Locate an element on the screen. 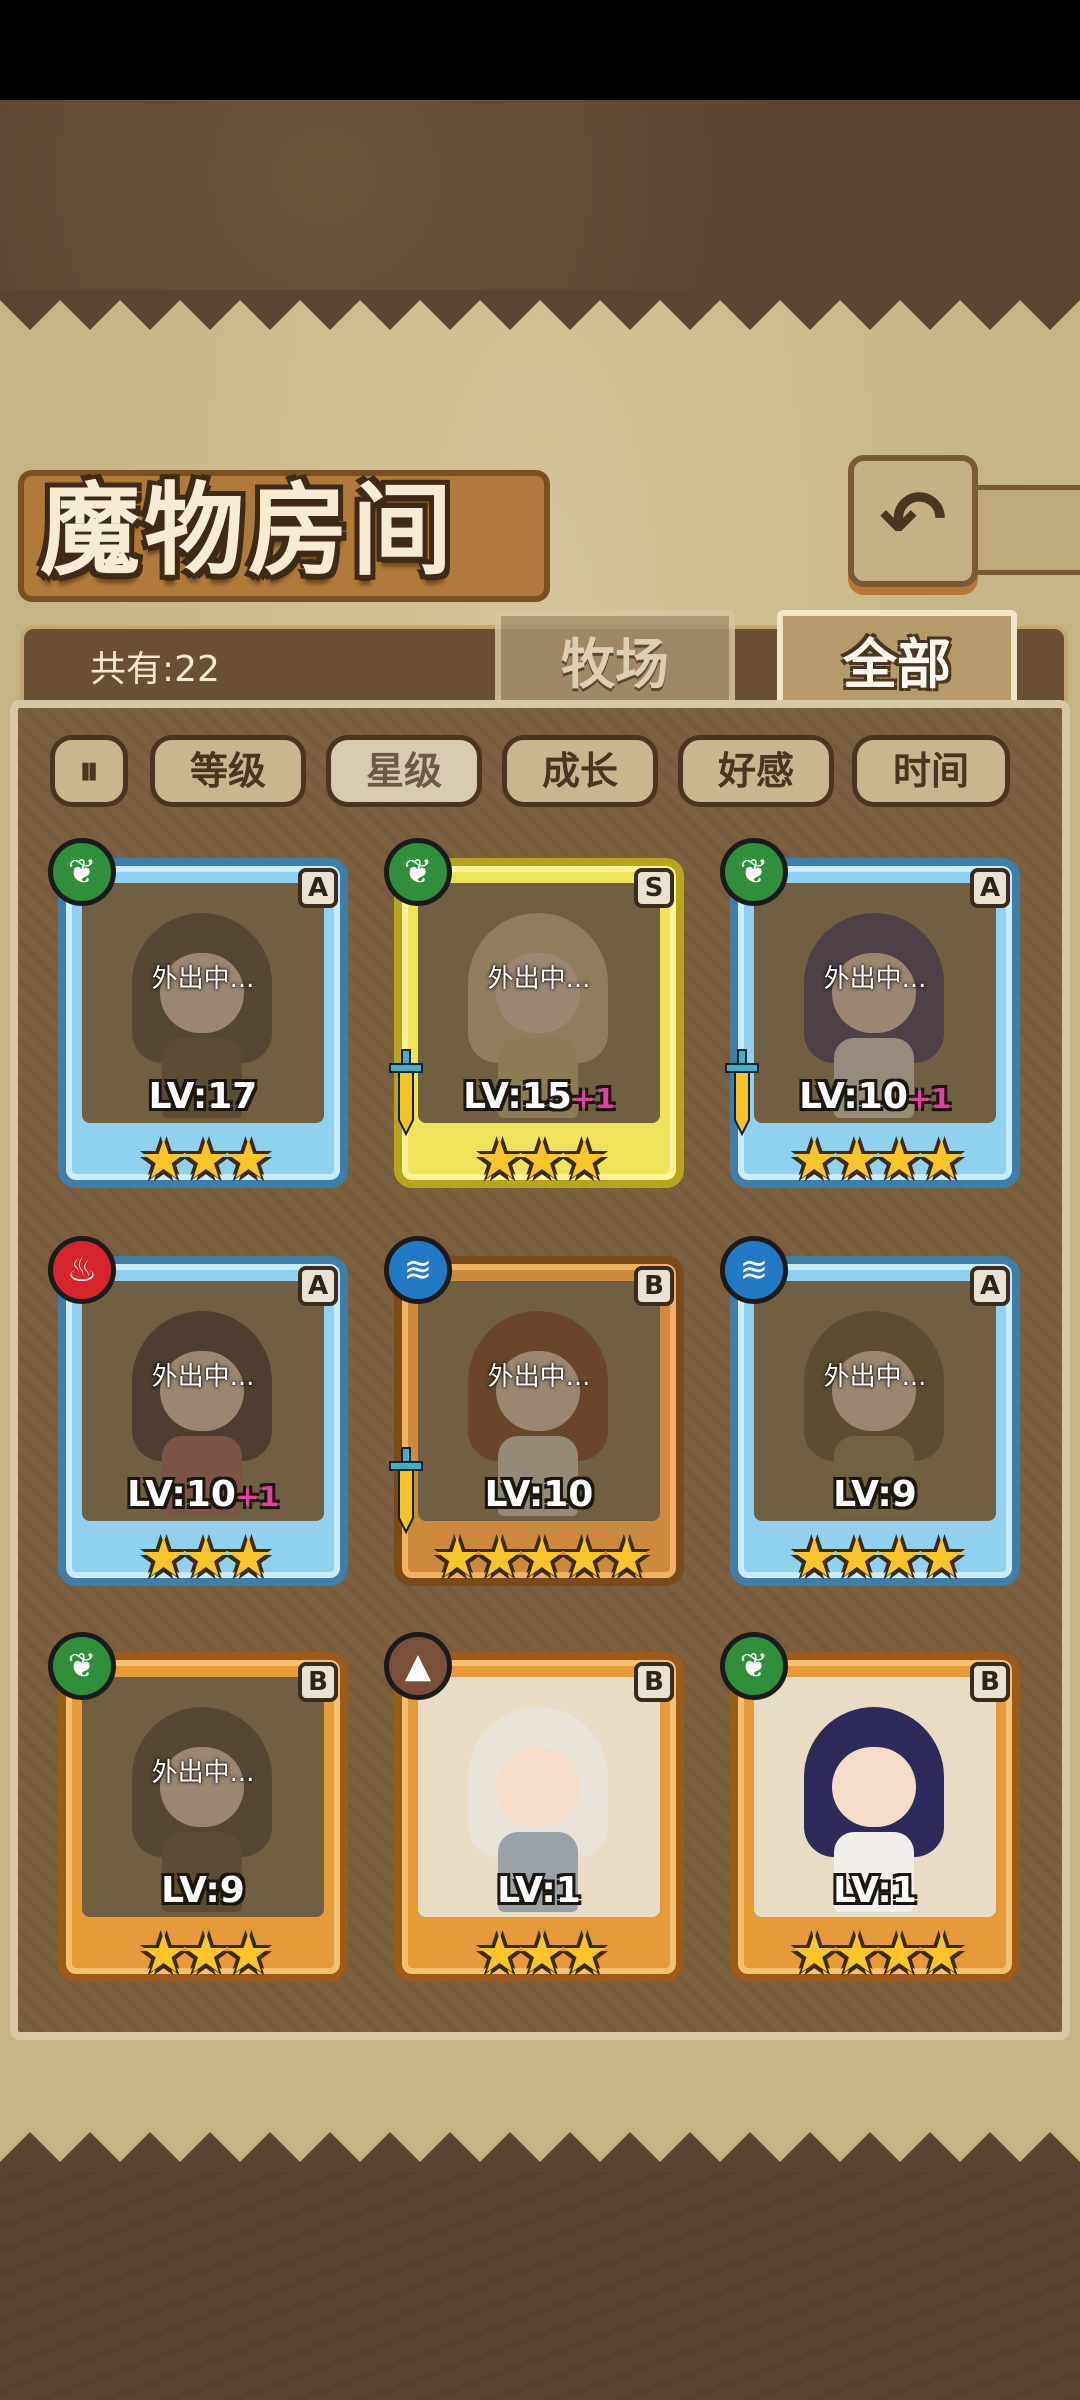  monster-level: LV:17 is located at coordinates (203, 1096).